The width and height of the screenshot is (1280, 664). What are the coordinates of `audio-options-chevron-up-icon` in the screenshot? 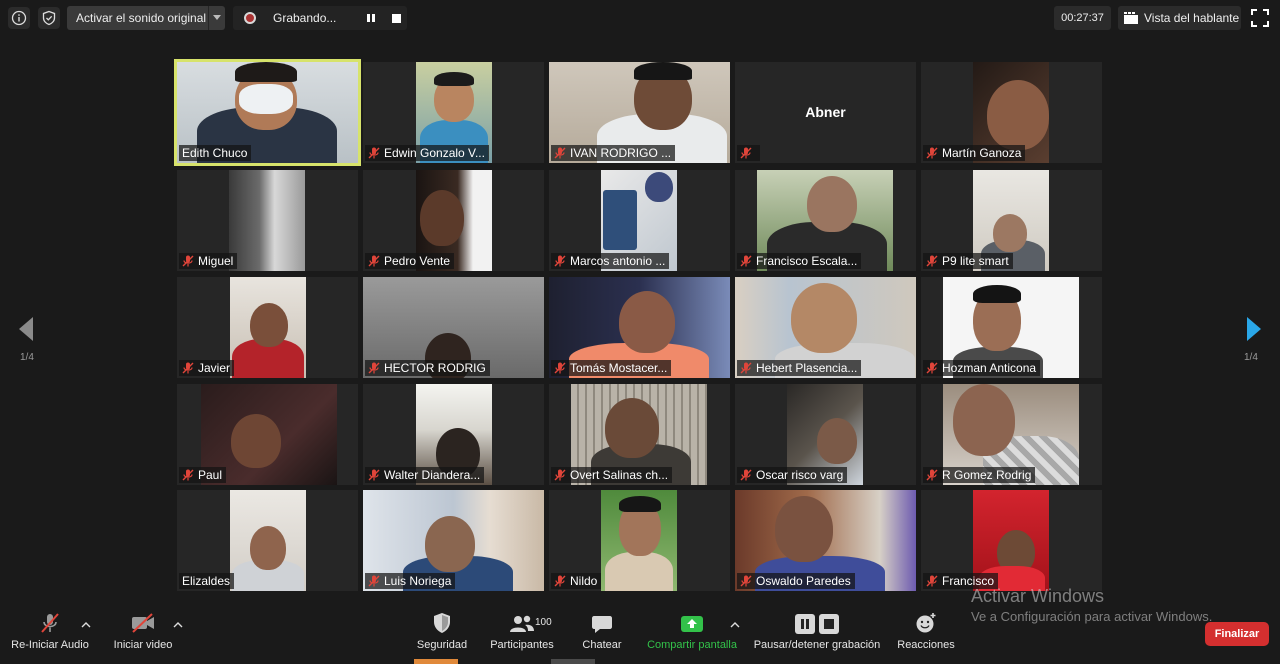 It's located at (86, 625).